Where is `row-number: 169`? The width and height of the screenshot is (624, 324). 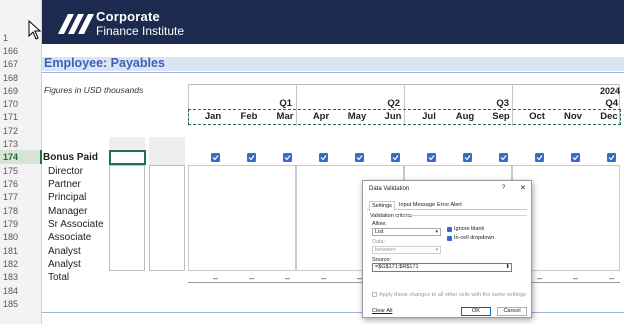 row-number: 169 is located at coordinates (19, 91).